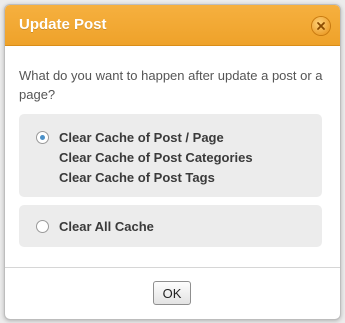  Describe the element at coordinates (63, 24) in the screenshot. I see `dialog-title: Update Post` at that location.